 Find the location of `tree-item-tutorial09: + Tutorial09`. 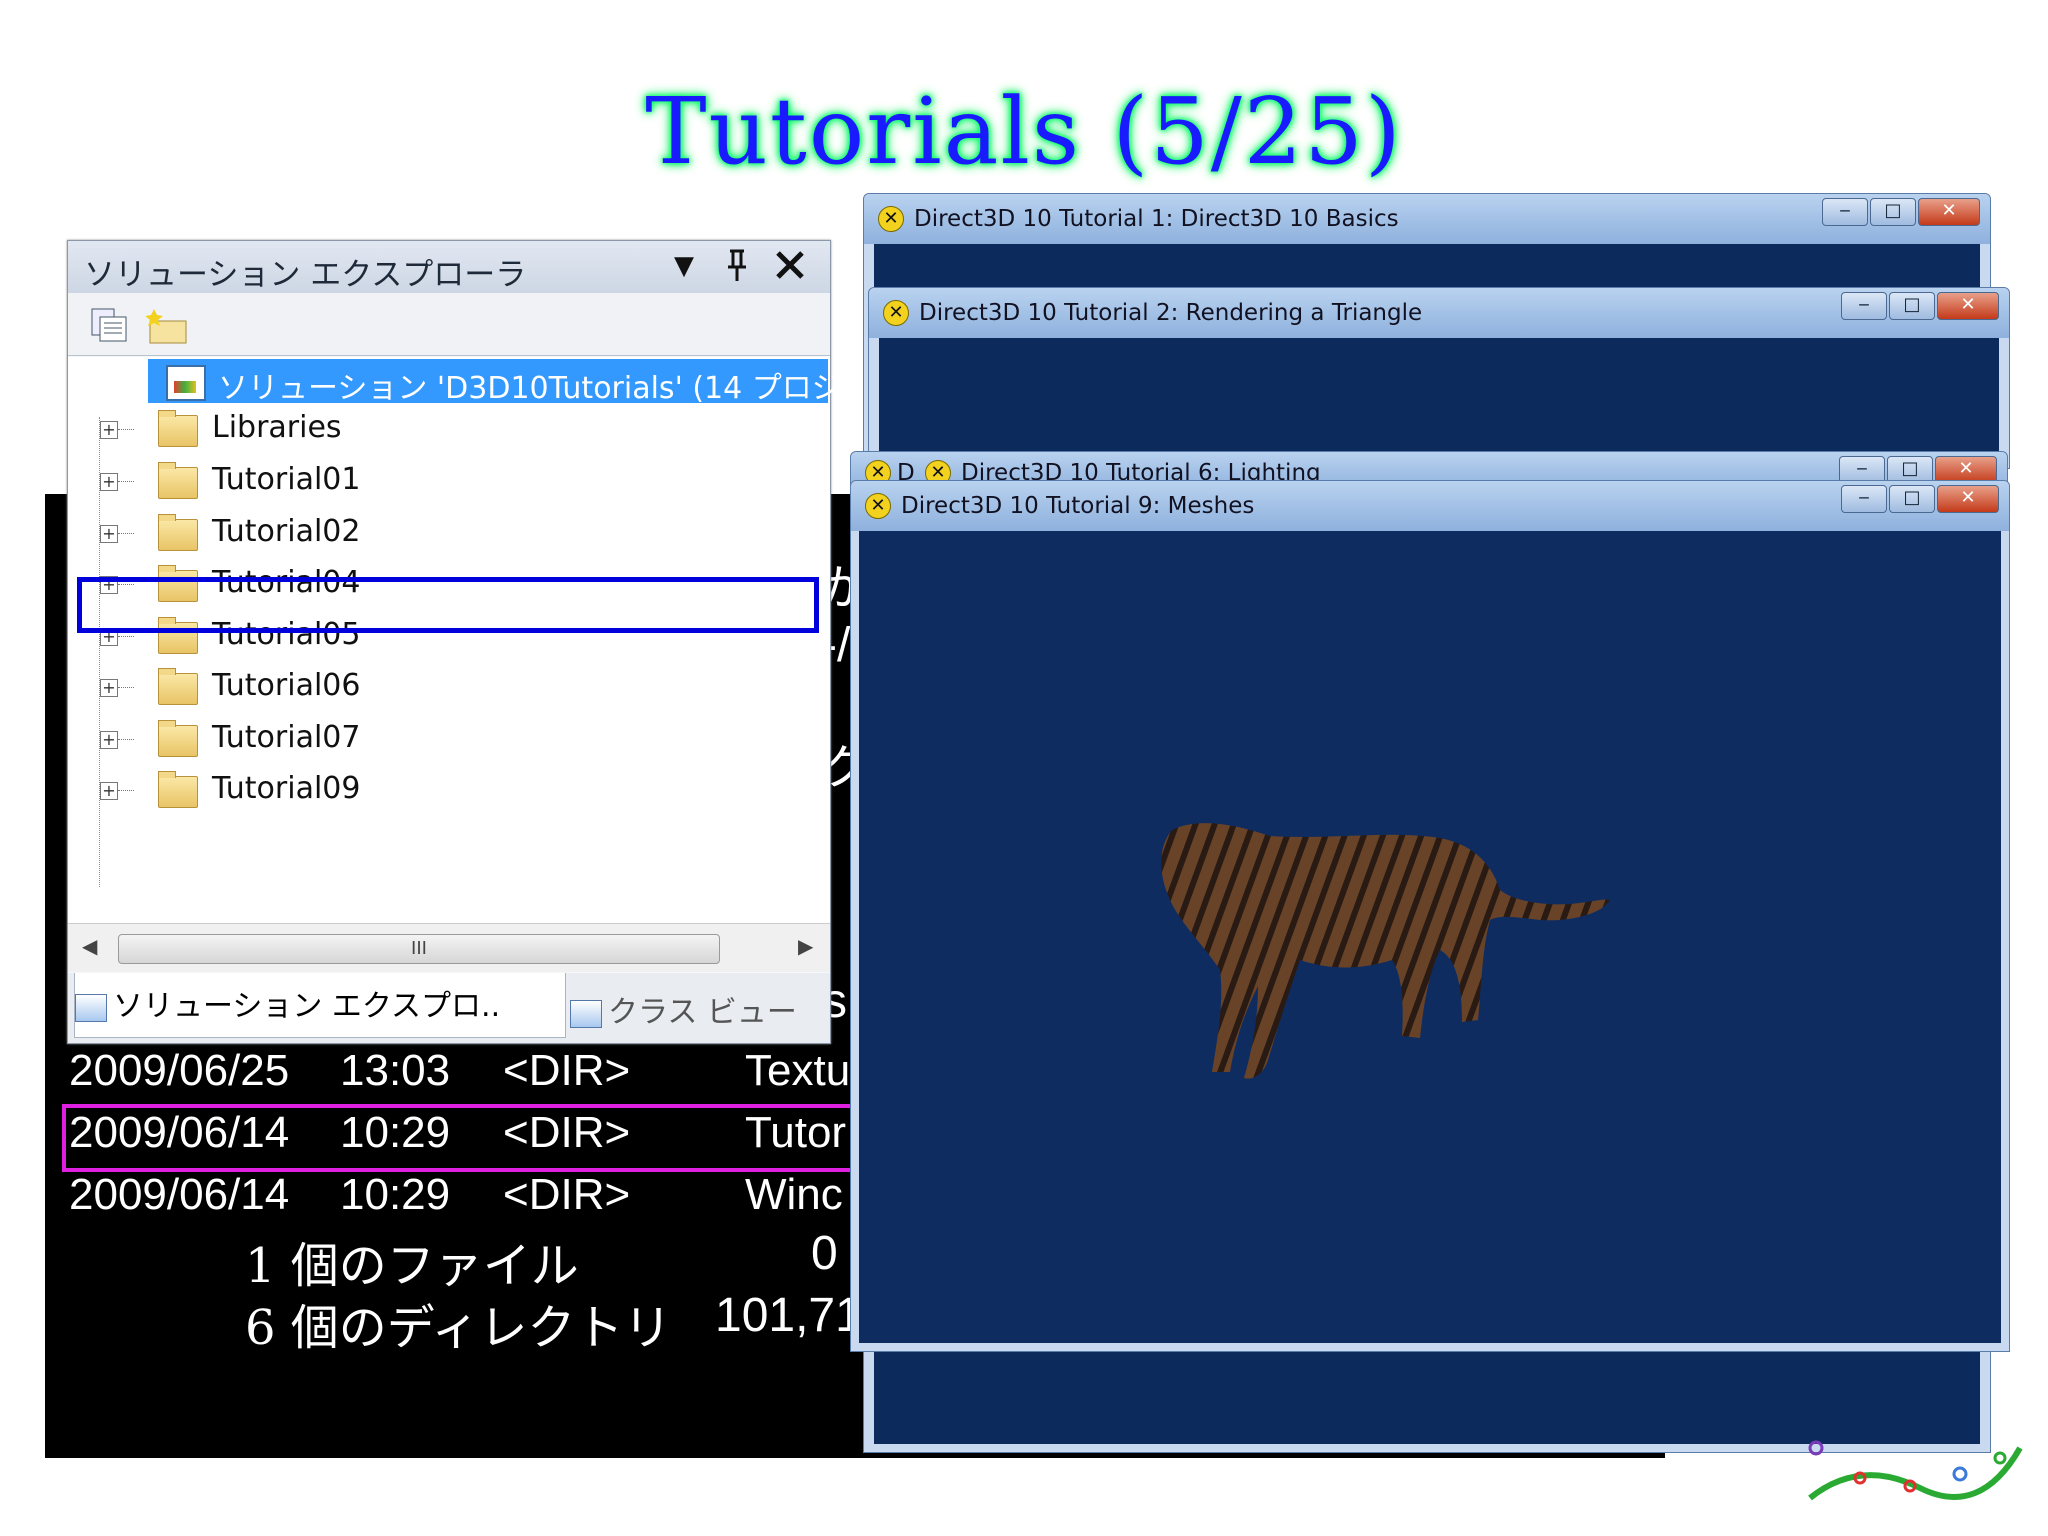

tree-item-tutorial09: + Tutorial09 is located at coordinates (448, 791).